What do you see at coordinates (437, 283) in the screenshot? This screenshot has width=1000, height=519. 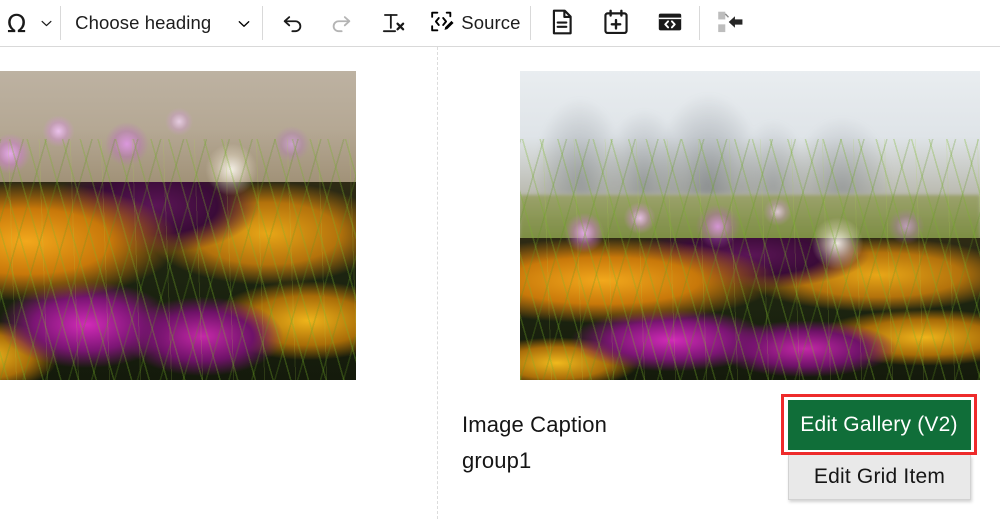 I see `grid-column-divider` at bounding box center [437, 283].